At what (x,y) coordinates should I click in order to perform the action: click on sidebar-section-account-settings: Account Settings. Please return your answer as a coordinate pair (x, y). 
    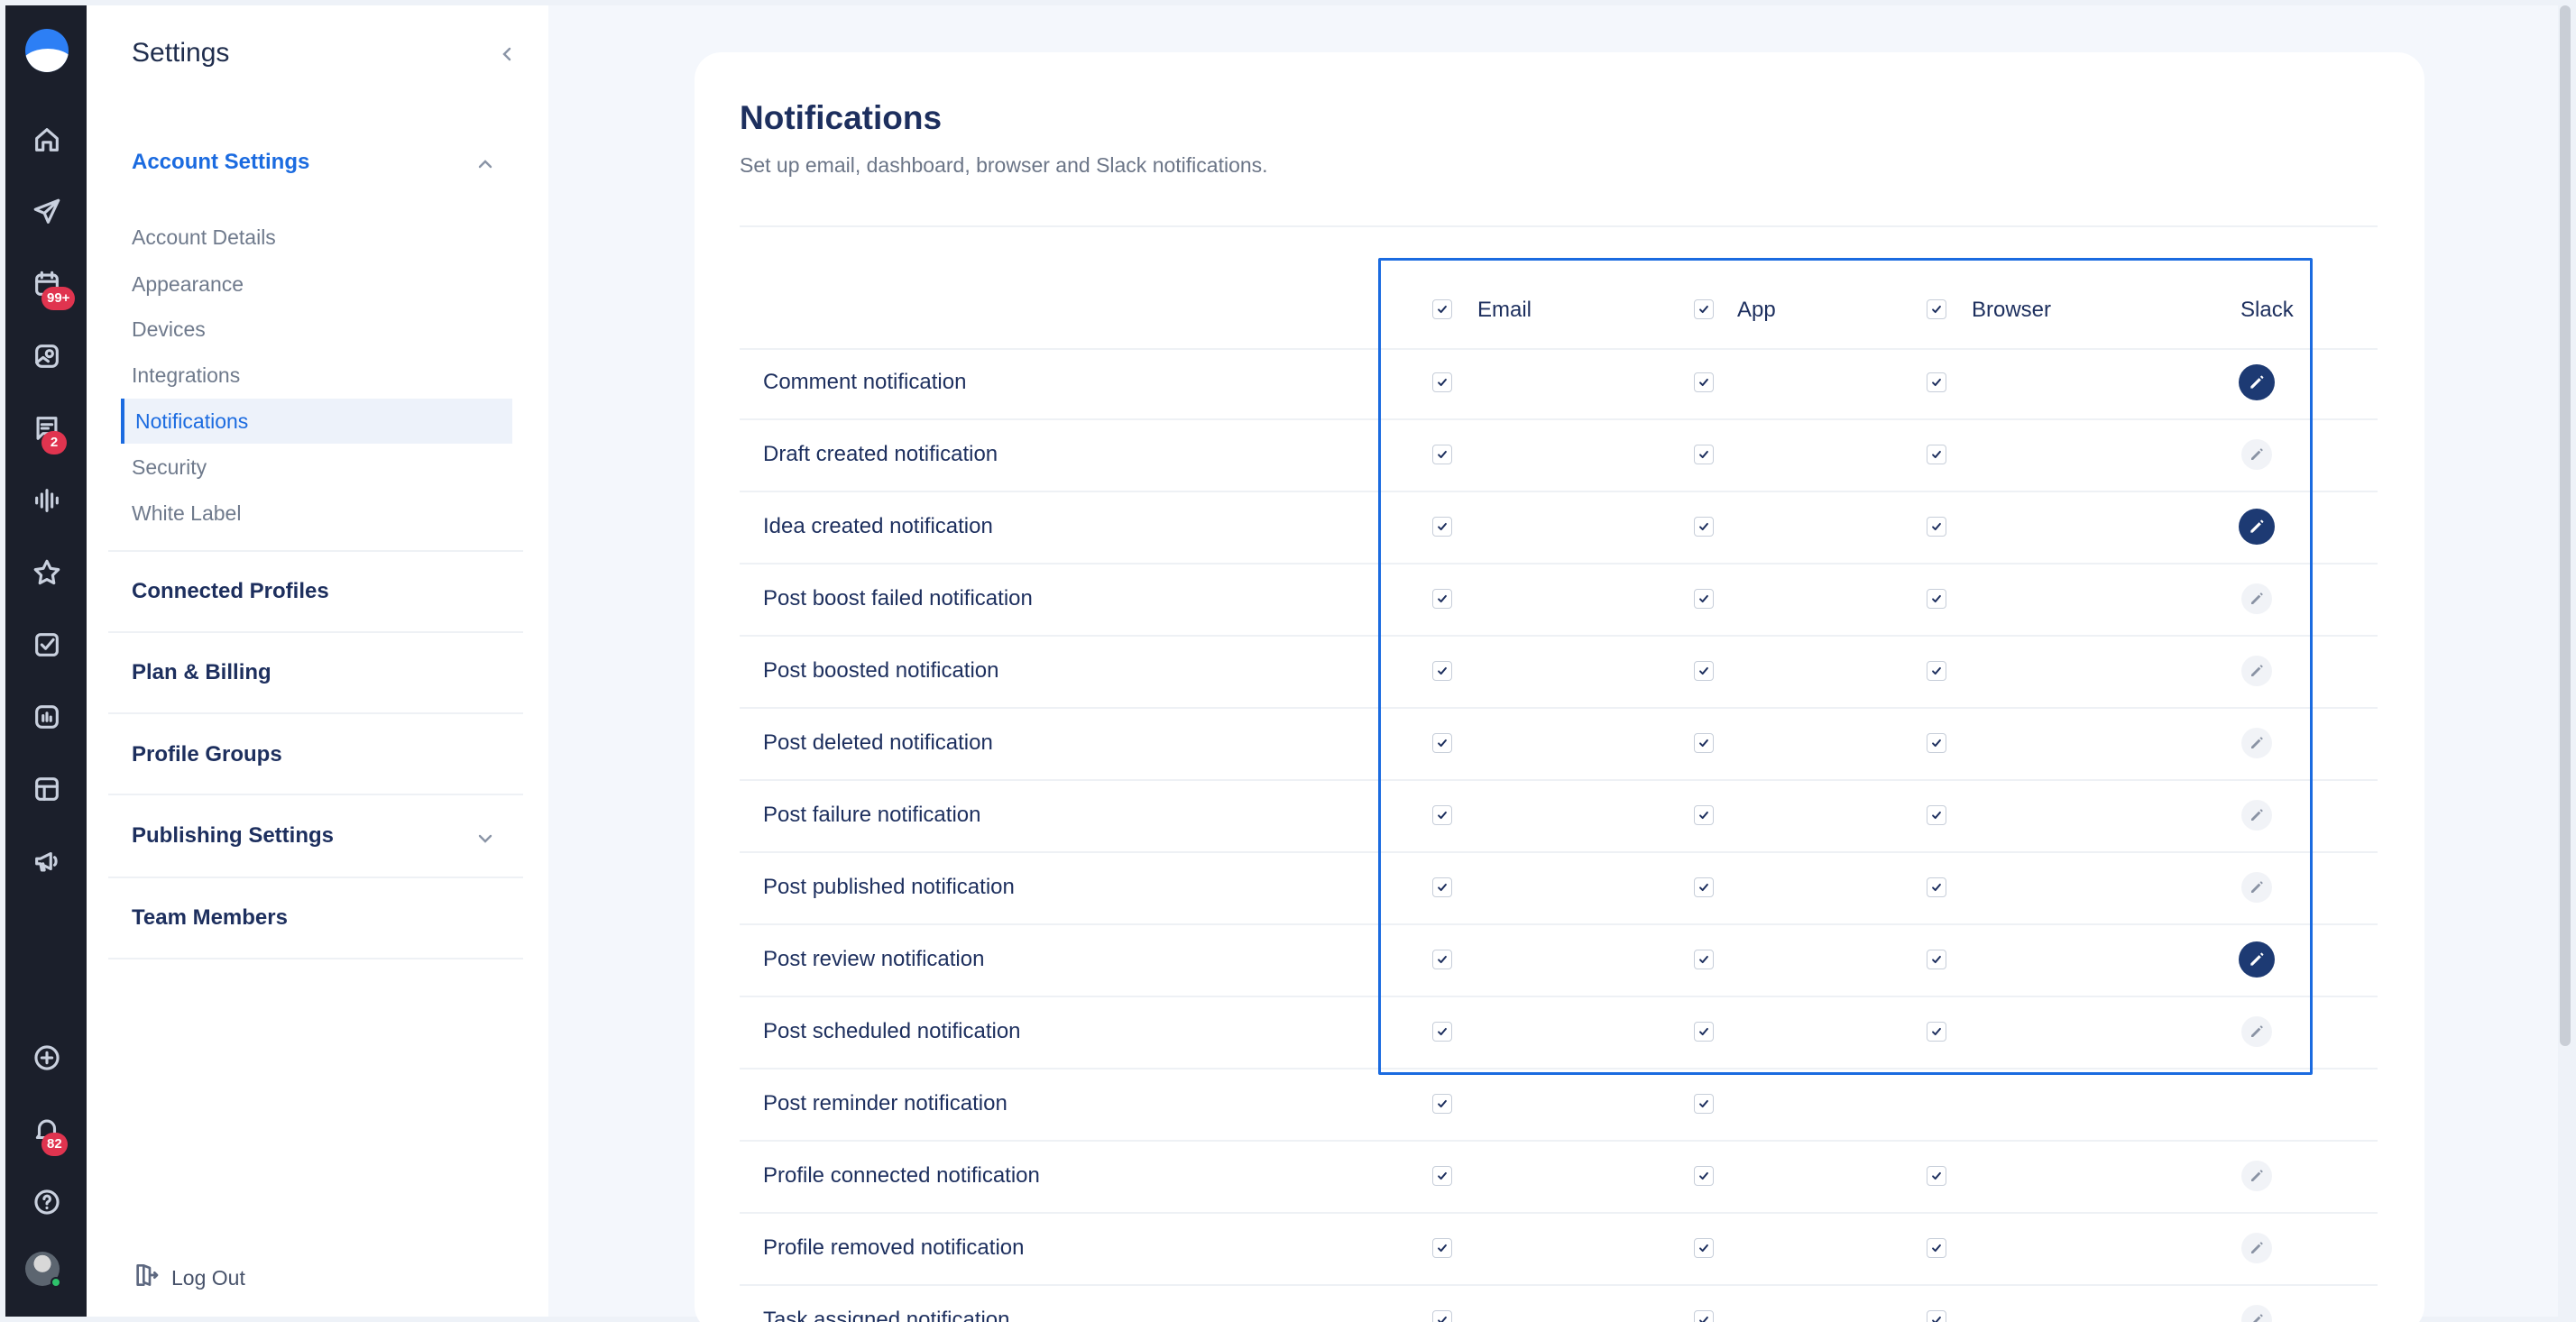
    Looking at the image, I should click on (221, 162).